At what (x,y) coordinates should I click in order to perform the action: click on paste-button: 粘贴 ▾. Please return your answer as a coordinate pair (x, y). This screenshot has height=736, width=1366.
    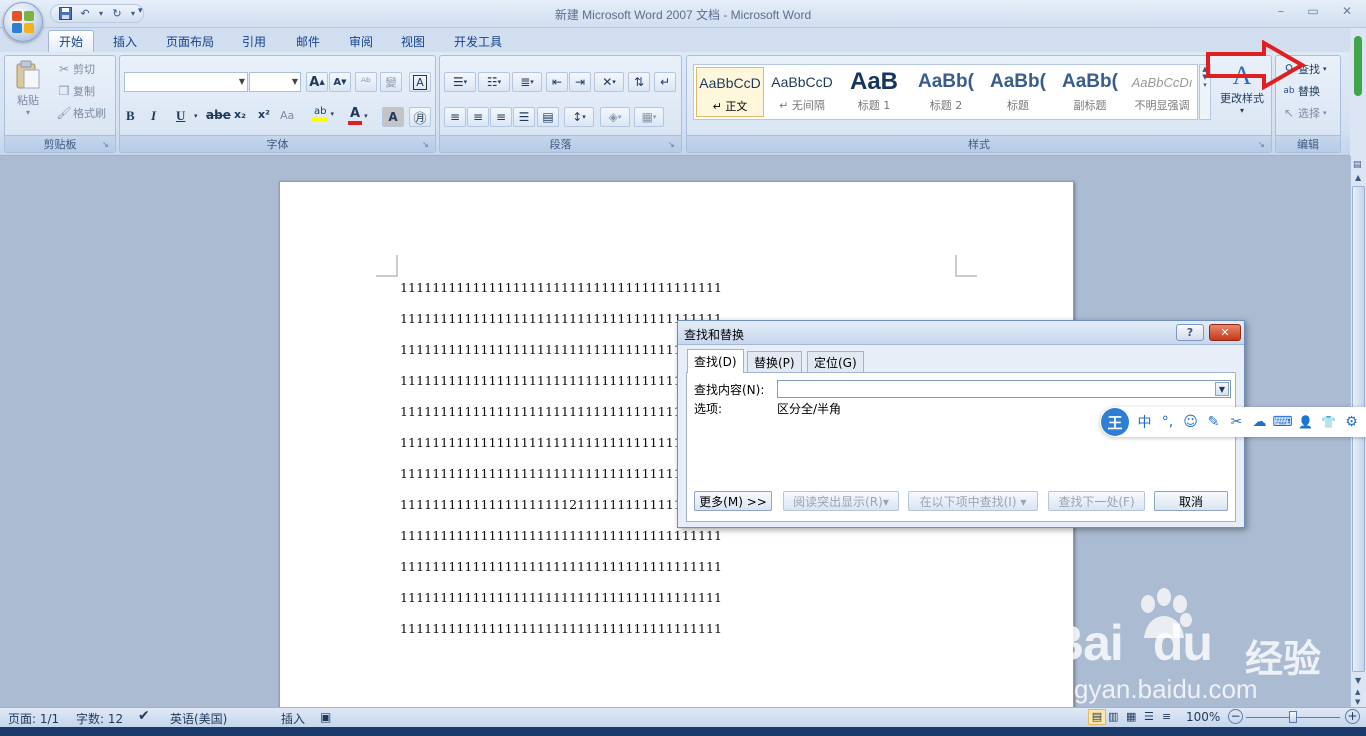
    Looking at the image, I should click on (28, 88).